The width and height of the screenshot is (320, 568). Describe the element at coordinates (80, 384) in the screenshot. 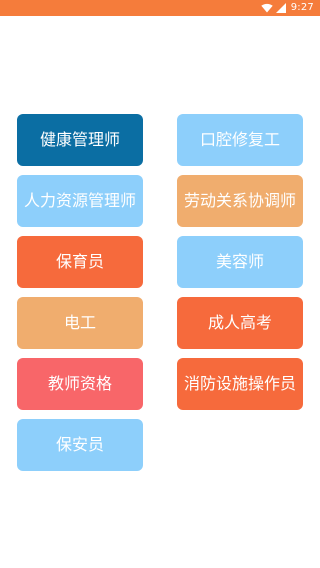

I see `category-button-teacher-qualification: 教师资格` at that location.